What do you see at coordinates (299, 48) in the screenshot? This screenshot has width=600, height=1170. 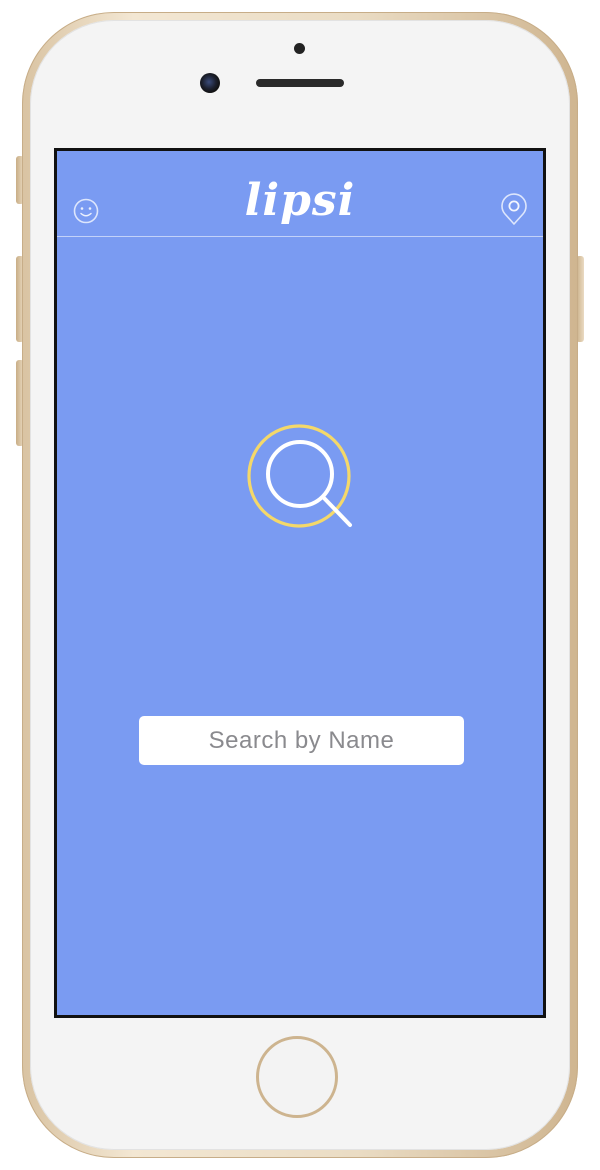 I see `proximity-sensor` at bounding box center [299, 48].